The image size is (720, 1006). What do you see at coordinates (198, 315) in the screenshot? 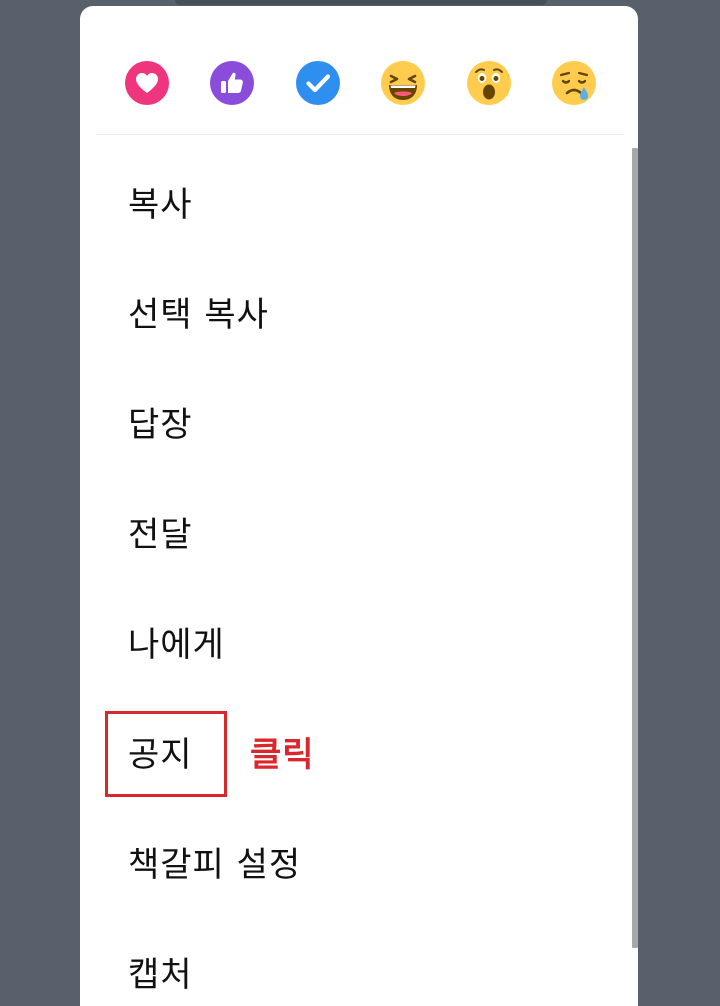
I see `menu-item-select-copy: 선택 복사` at bounding box center [198, 315].